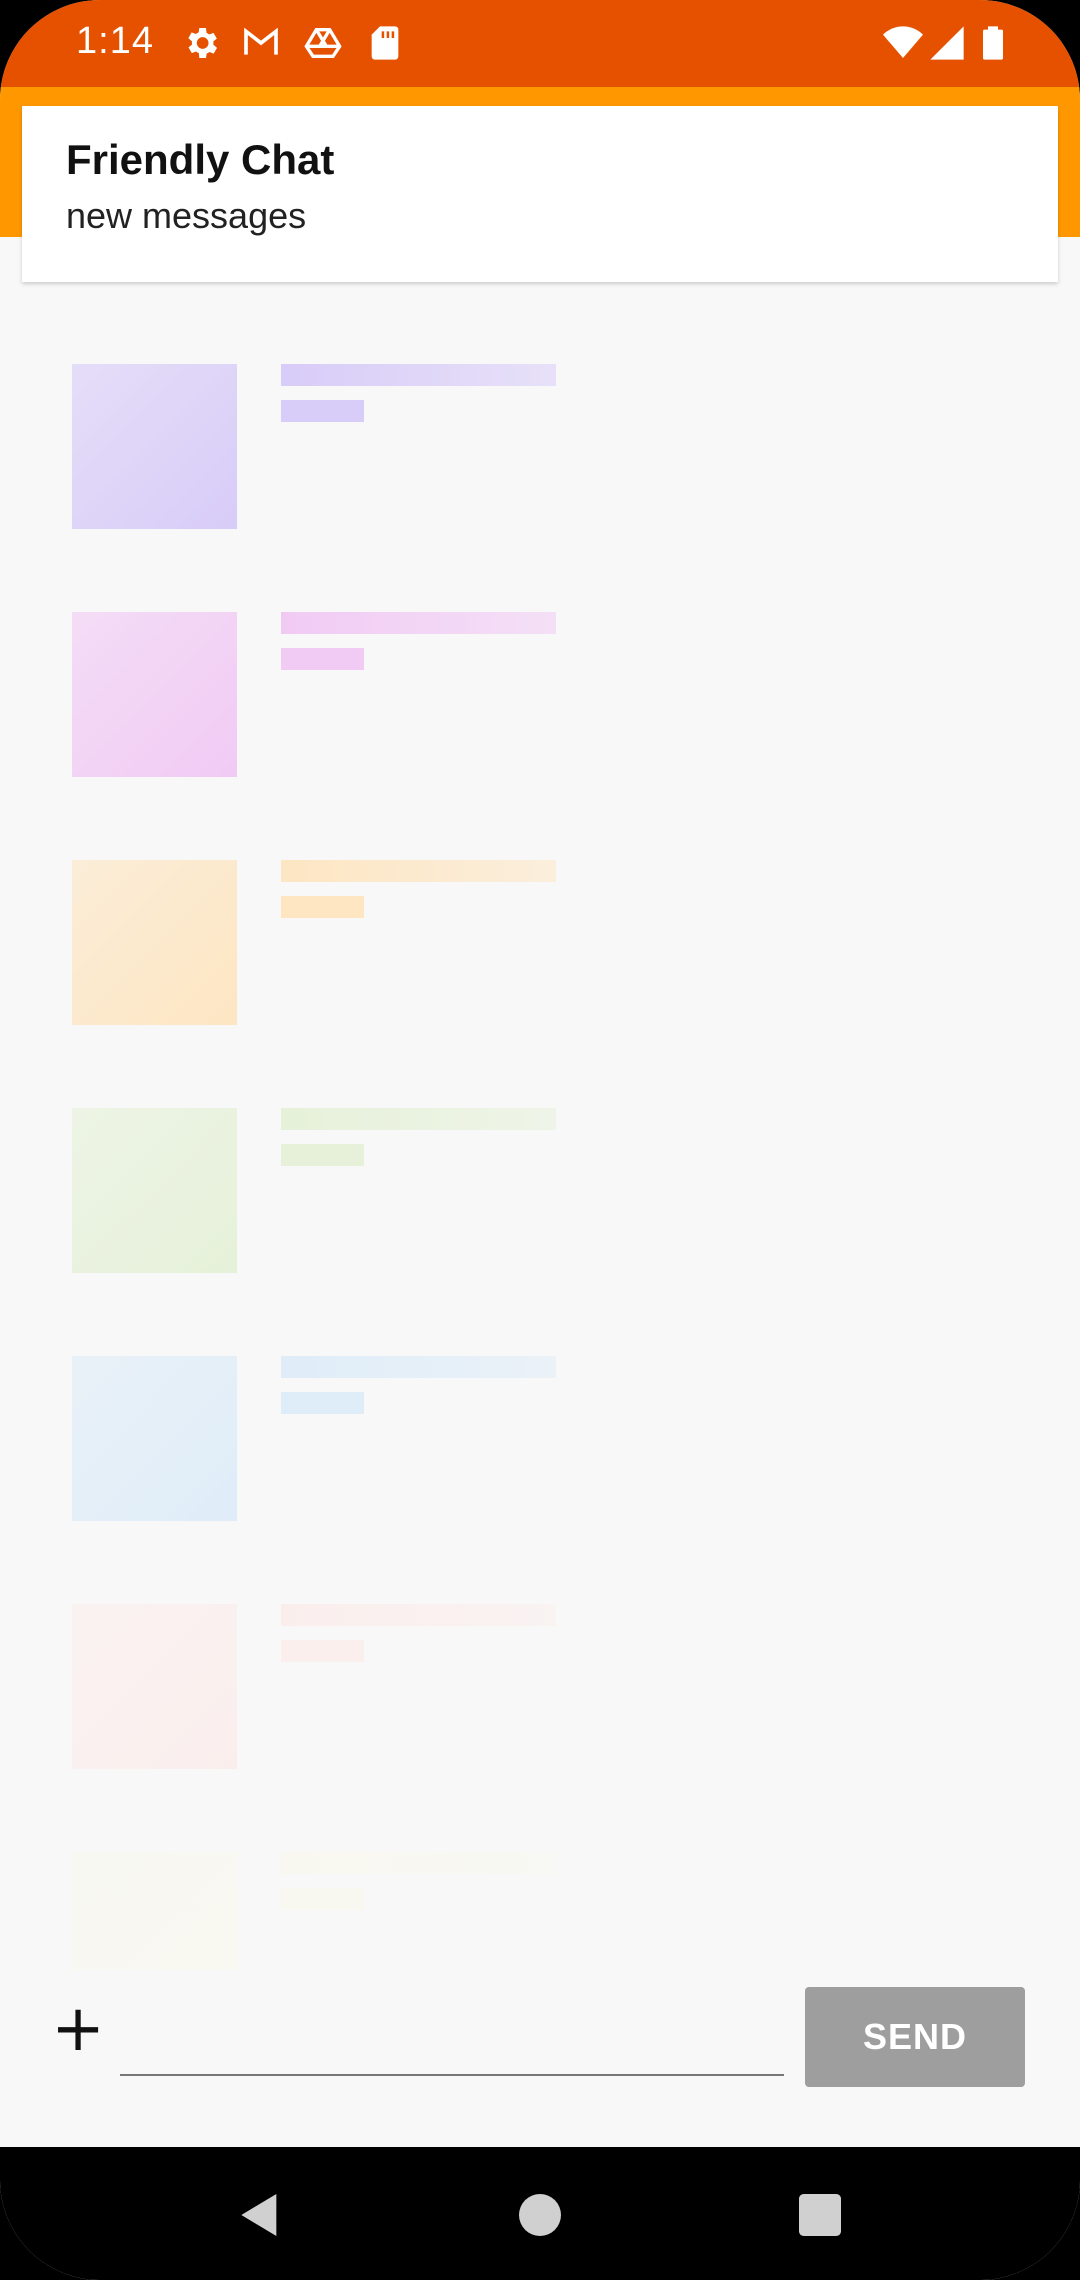 The width and height of the screenshot is (1080, 2280). Describe the element at coordinates (820, 2215) in the screenshot. I see `recents-icon` at that location.